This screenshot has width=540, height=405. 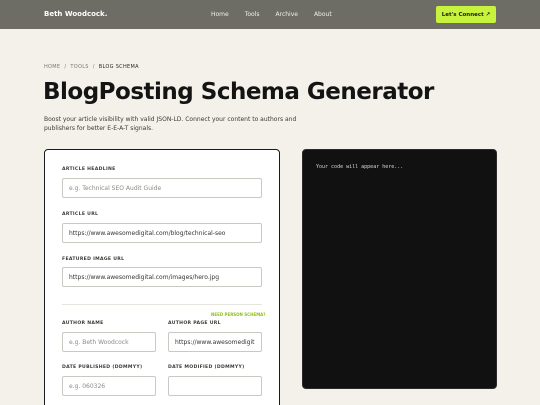 What do you see at coordinates (109, 342) in the screenshot?
I see `author-name-input: e.g. Beth Woodcock` at bounding box center [109, 342].